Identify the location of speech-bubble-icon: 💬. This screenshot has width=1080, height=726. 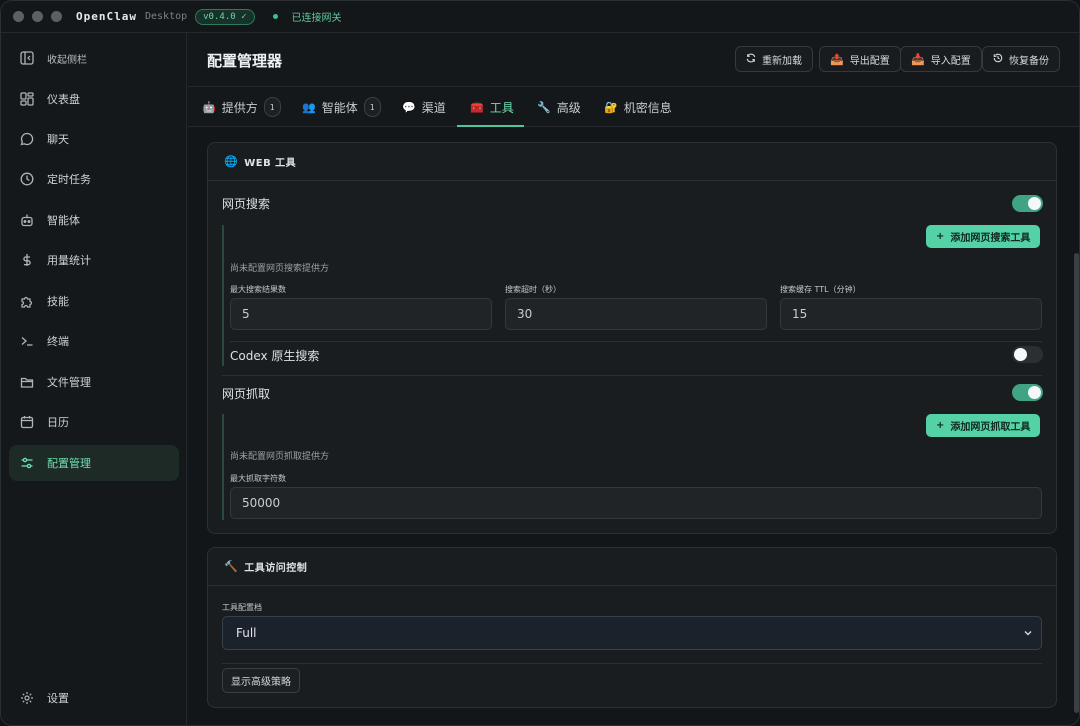
(409, 107).